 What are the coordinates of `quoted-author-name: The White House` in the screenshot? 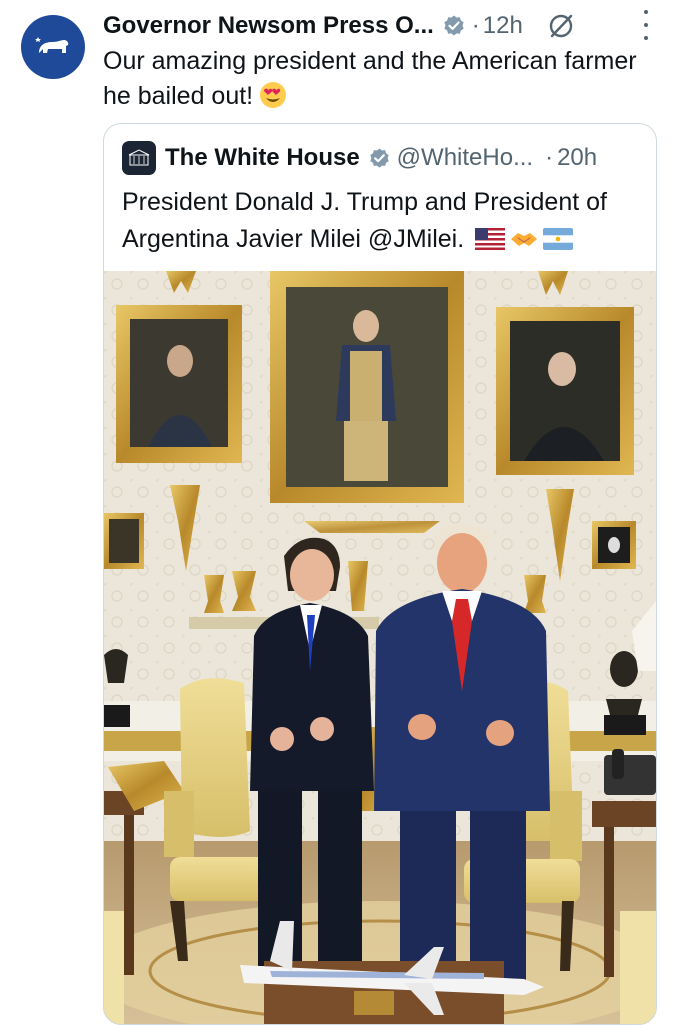 It's located at (262, 158).